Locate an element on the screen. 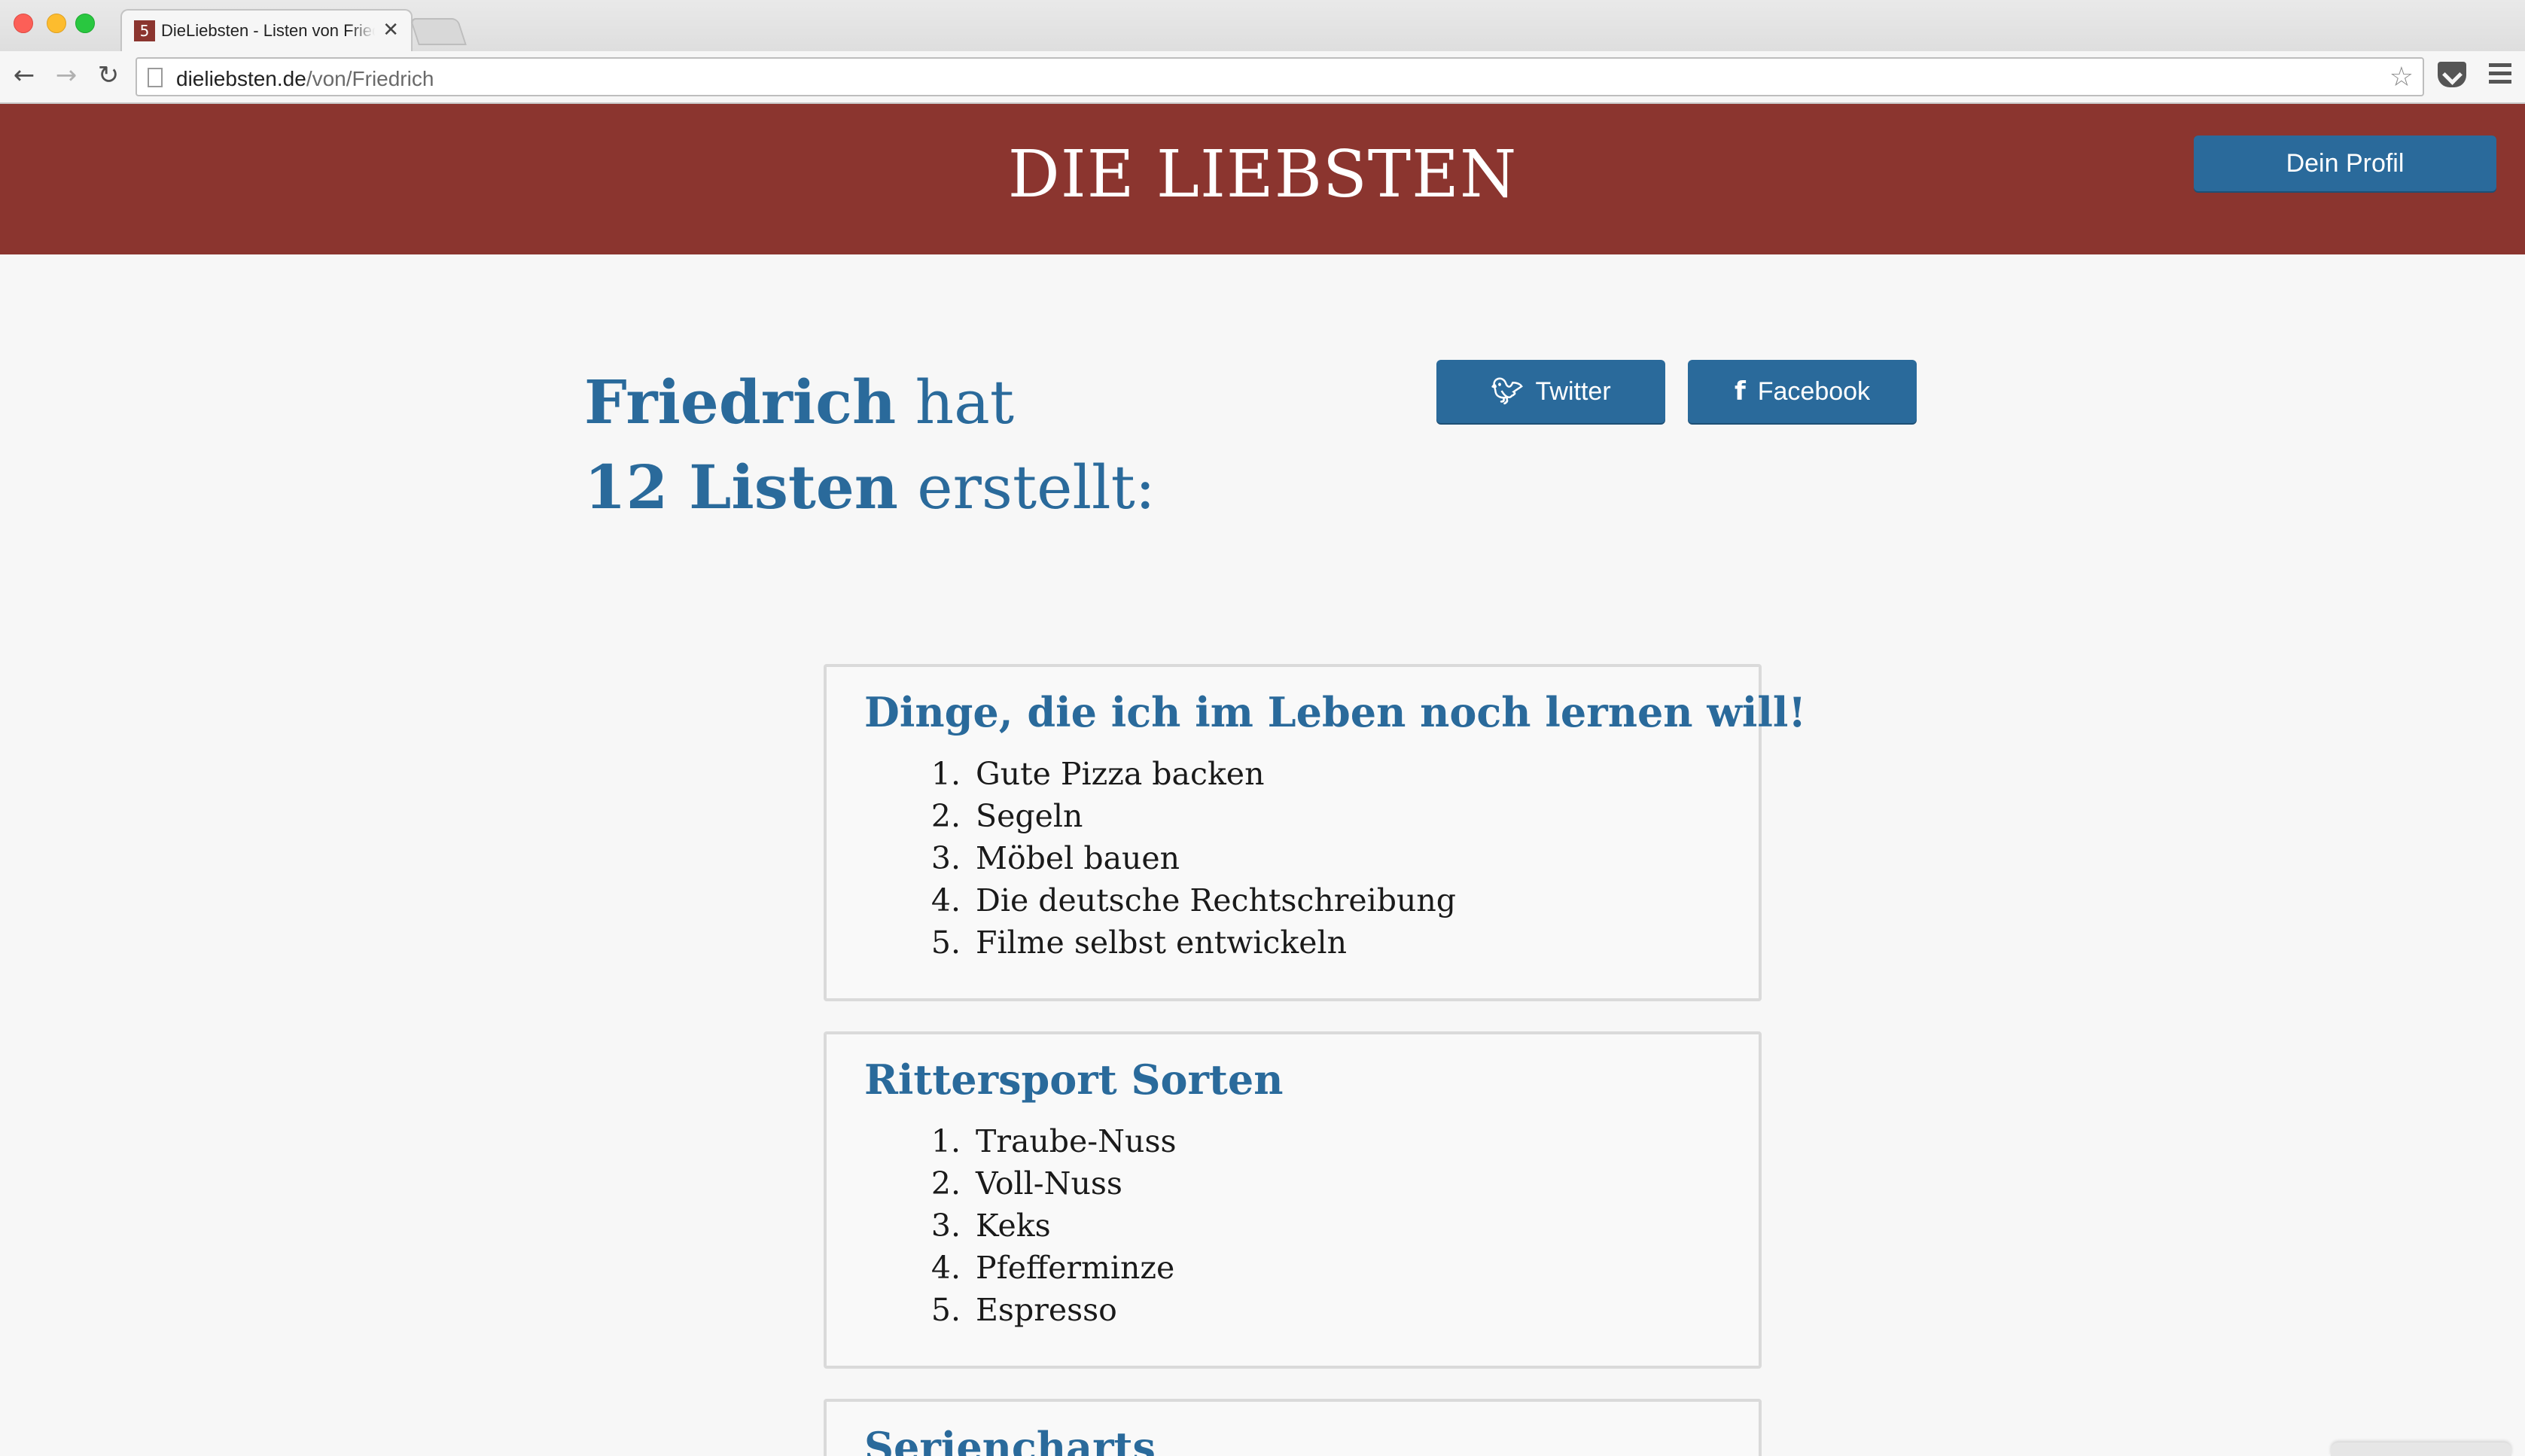 This screenshot has width=2525, height=1456. title-hat: hat is located at coordinates (955, 402).